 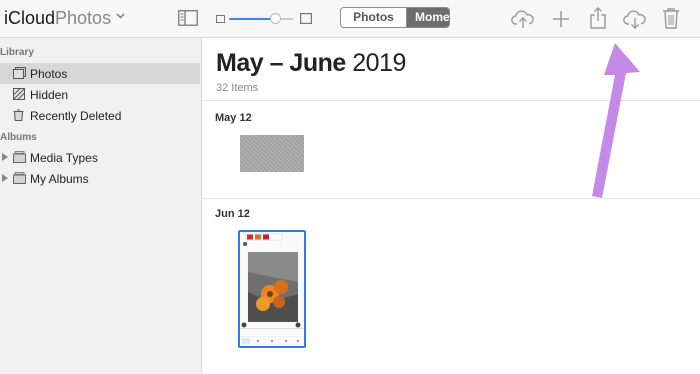 I want to click on sidebar-item-hidden: Hidden, so click(x=100, y=94).